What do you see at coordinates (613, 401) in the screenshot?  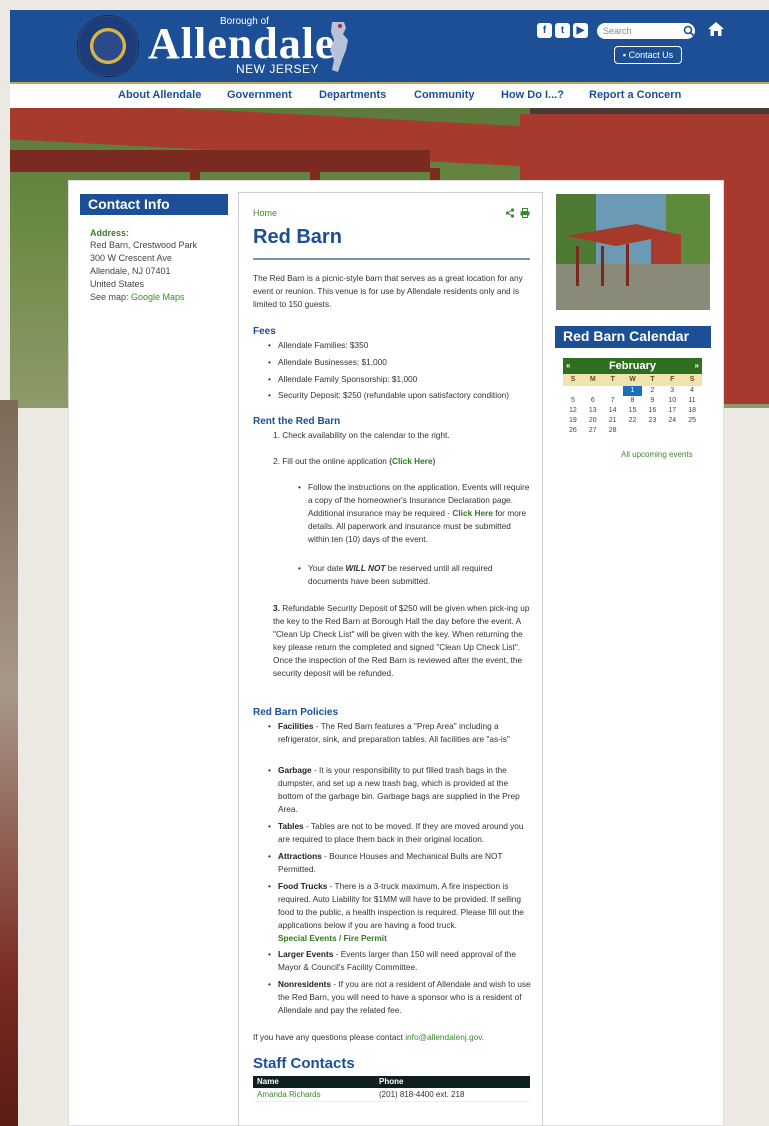 I see `calendar-day: 7` at bounding box center [613, 401].